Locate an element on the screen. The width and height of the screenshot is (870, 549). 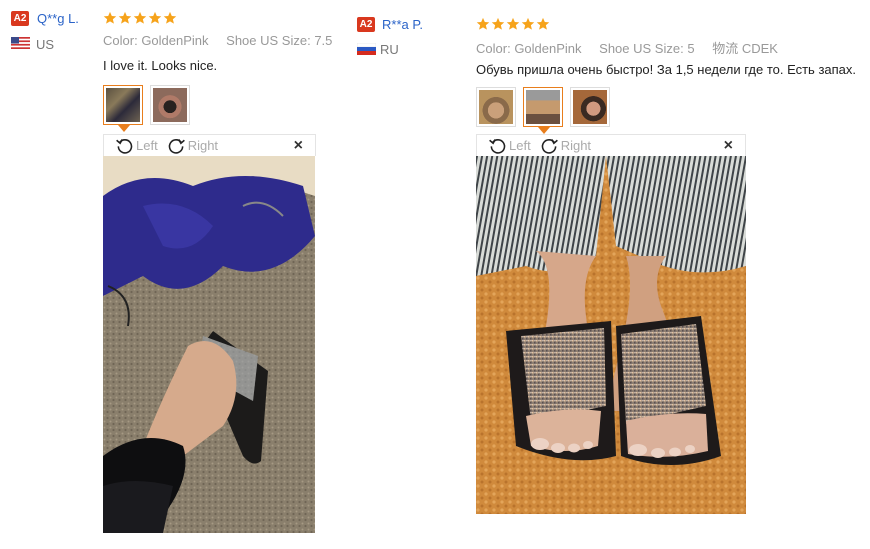
ru-flag-icon is located at coordinates (366, 49).